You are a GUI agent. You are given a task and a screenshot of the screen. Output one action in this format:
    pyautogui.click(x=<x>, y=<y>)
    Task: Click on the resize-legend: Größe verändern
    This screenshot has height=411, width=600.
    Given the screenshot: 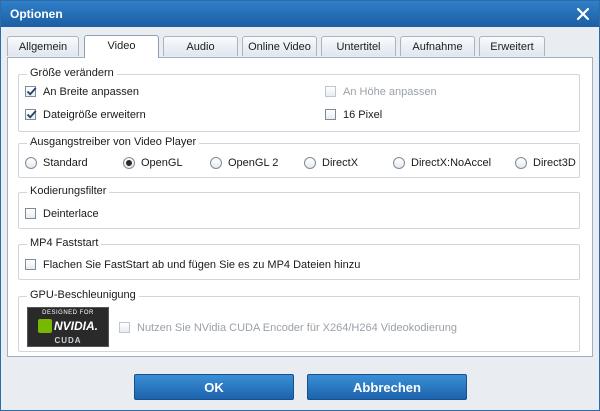 What is the action you would take?
    pyautogui.click(x=72, y=73)
    